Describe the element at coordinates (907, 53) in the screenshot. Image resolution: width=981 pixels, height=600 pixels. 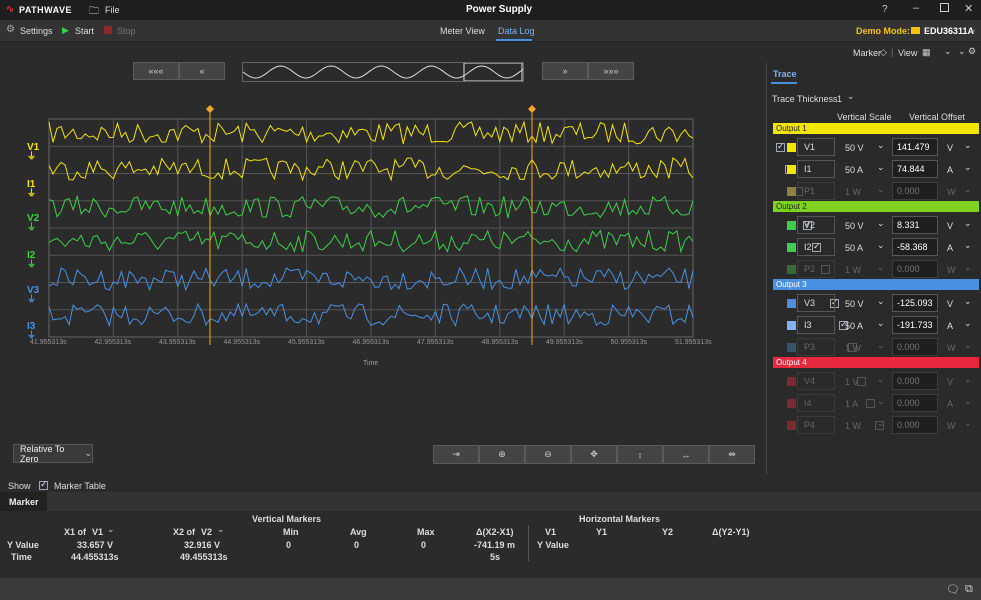
I see `view-menu: View` at that location.